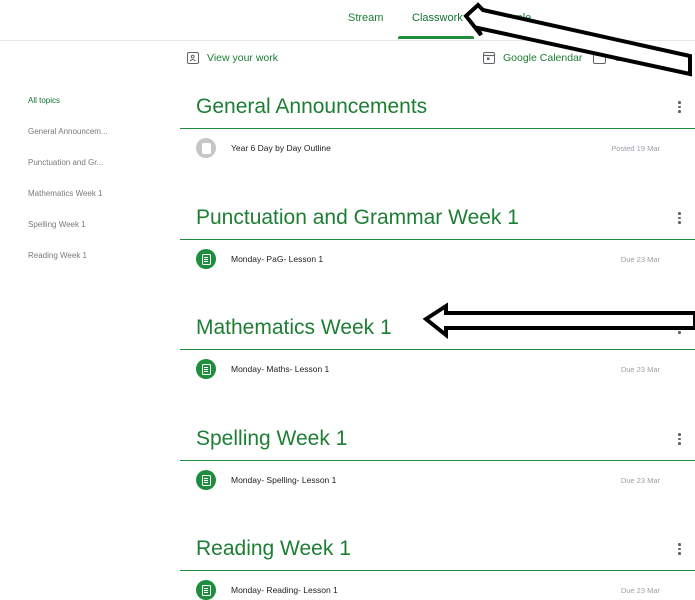 The image size is (695, 600). Describe the element at coordinates (436, 480) in the screenshot. I see `list-item: Monday- Spelling- Lesson 1 Due 23 Mar` at that location.